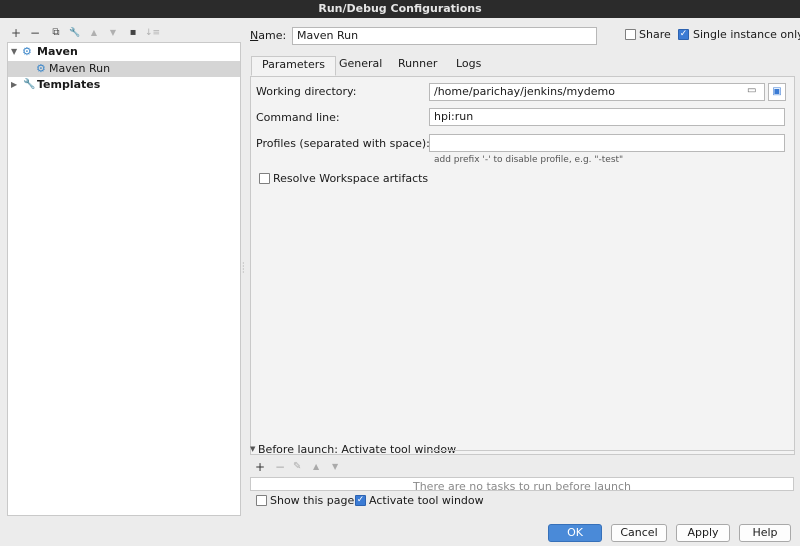 The height and width of the screenshot is (546, 800). What do you see at coordinates (243, 268) in the screenshot?
I see `splitter-handle: · · · ·` at bounding box center [243, 268].